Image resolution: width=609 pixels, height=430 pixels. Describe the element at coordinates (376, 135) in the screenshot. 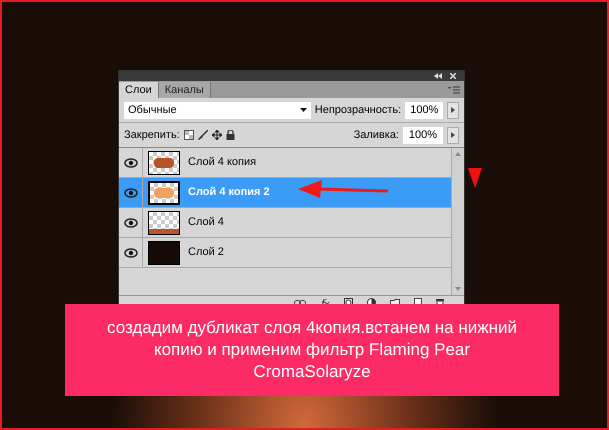

I see `fill-label: Заливка:` at that location.